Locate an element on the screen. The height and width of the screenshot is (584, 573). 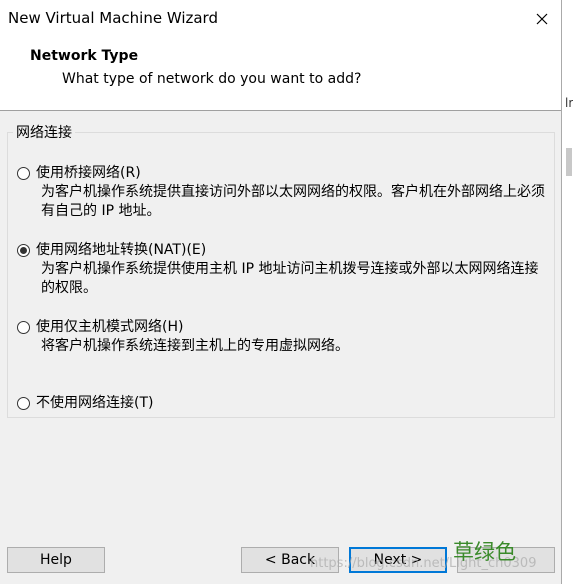
option-desc-host-only: 将客户机操作系统连接到主机上的专用虚拟网络。 is located at coordinates (195, 346).